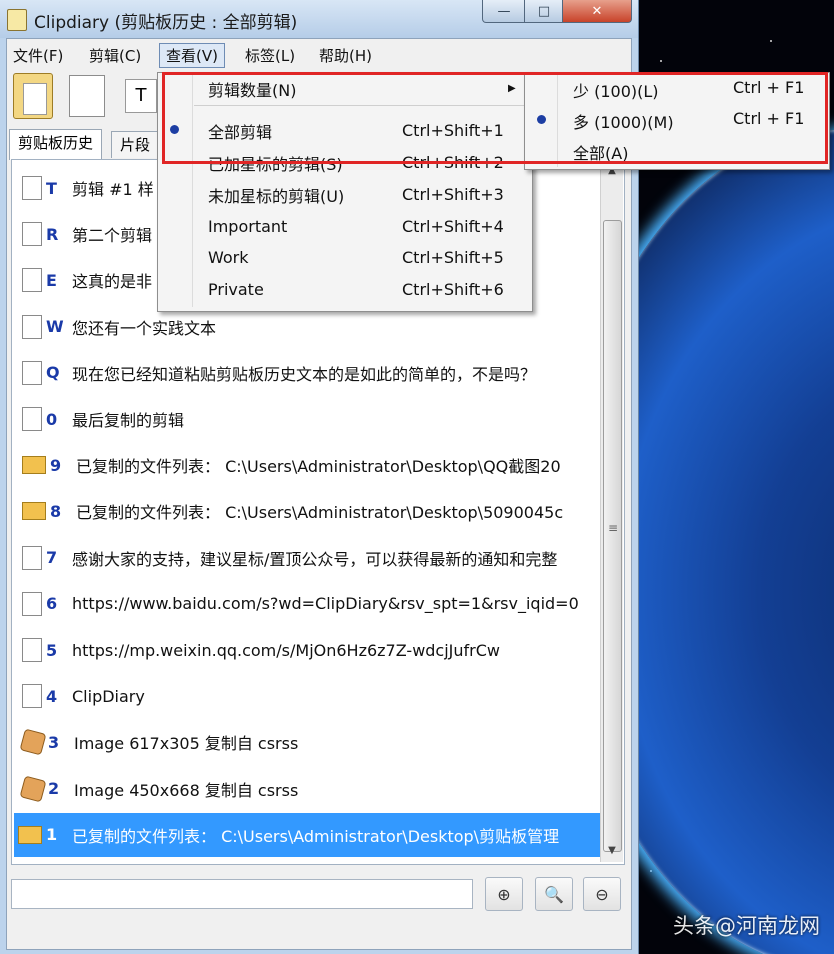 Image resolution: width=834 pixels, height=954 pixels. I want to click on menu-file: 文件(F), so click(38, 55).